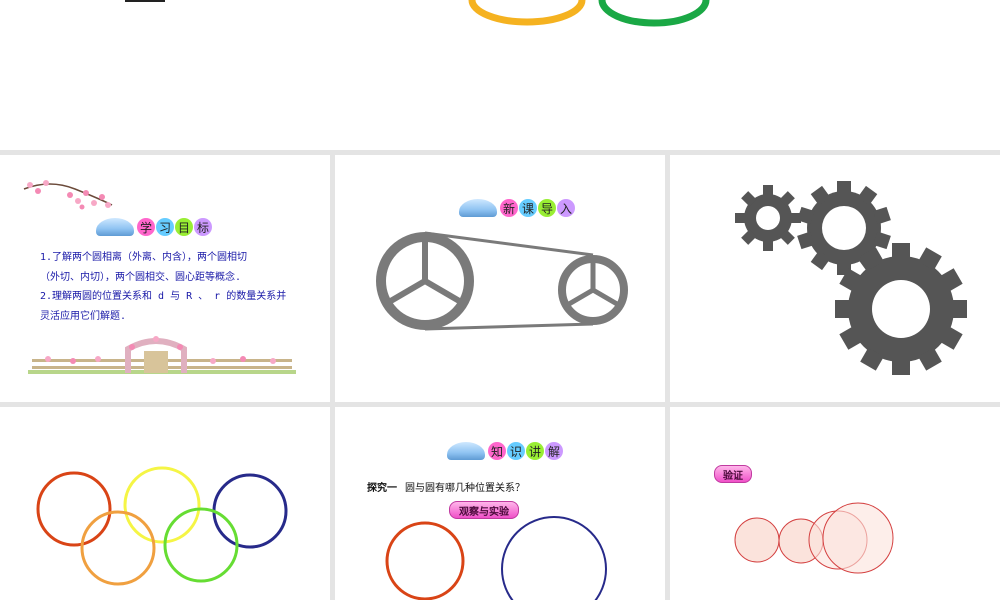  I want to click on yellow-ring-arc, so click(527, 13).